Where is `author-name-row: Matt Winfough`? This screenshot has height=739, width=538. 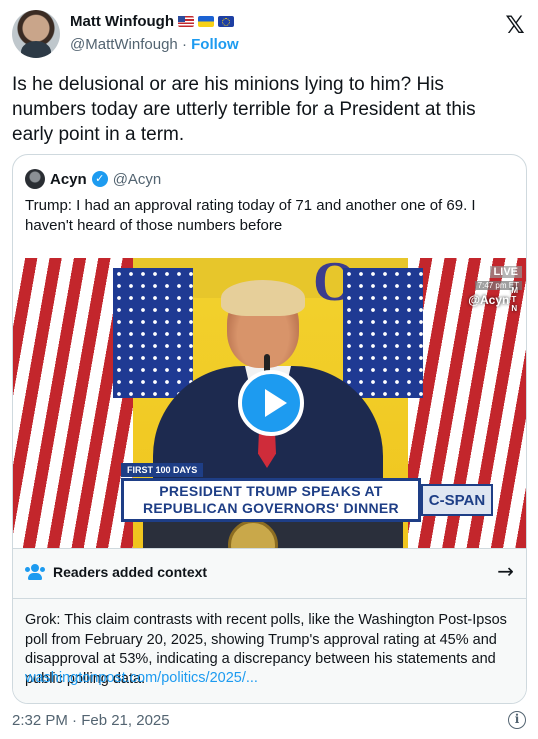
author-name-row: Matt Winfough is located at coordinates (152, 21).